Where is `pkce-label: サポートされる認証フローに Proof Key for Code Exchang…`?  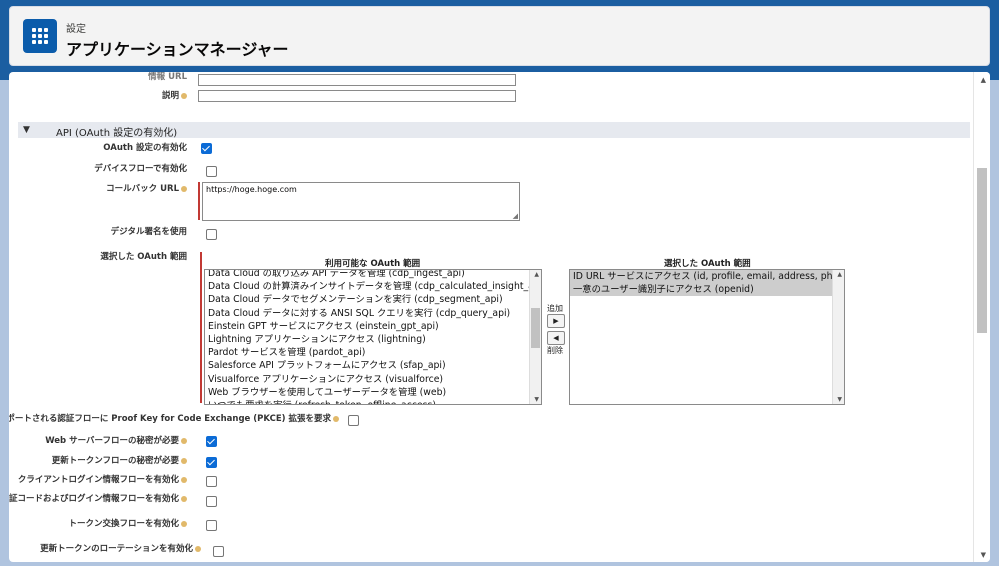
pkce-label: サポートされる認証フローに Proof Key for Code Exchang… is located at coordinates (174, 418).